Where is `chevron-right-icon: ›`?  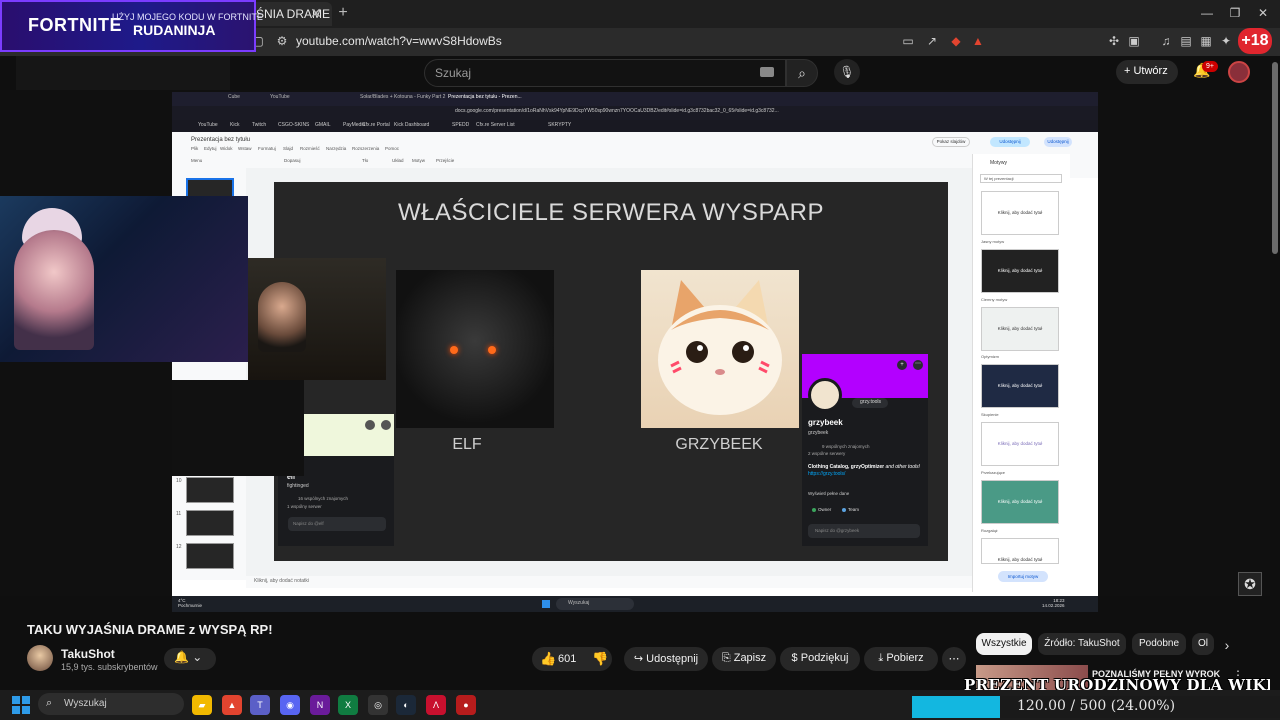 chevron-right-icon: › is located at coordinates (1227, 645).